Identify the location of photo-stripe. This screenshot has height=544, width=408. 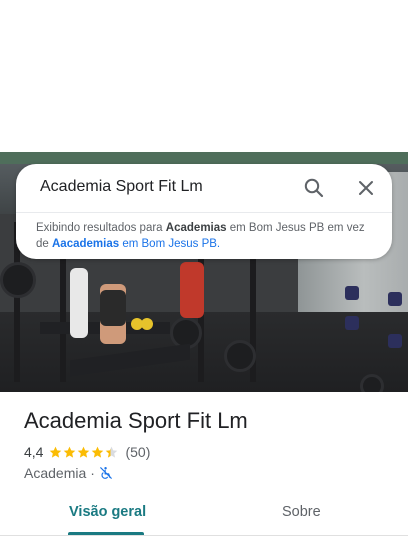
(204, 158).